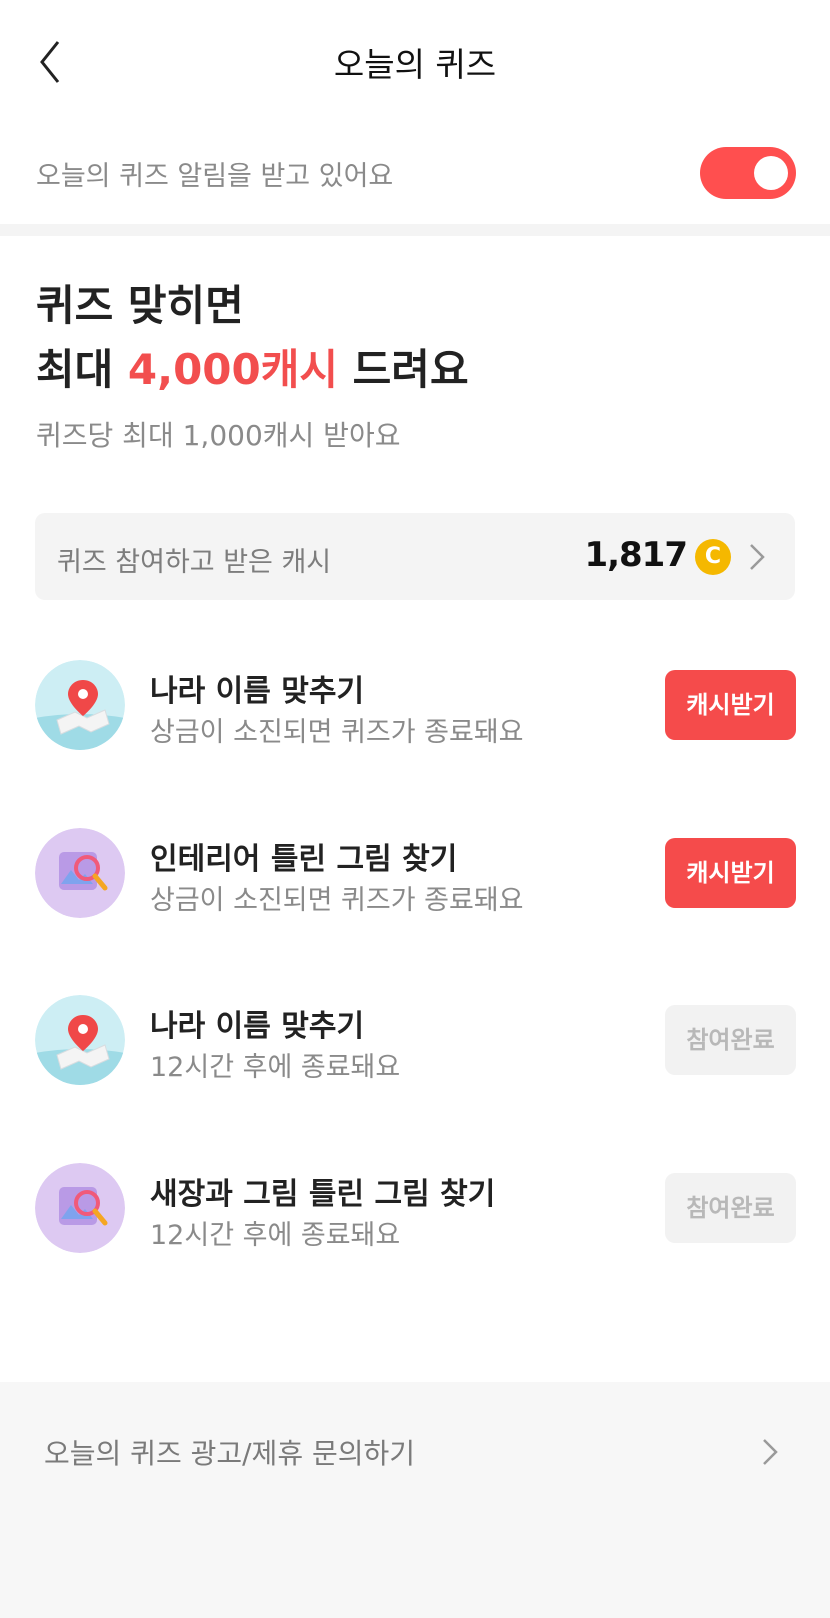  I want to click on earned-cash-value: 1,817, so click(636, 555).